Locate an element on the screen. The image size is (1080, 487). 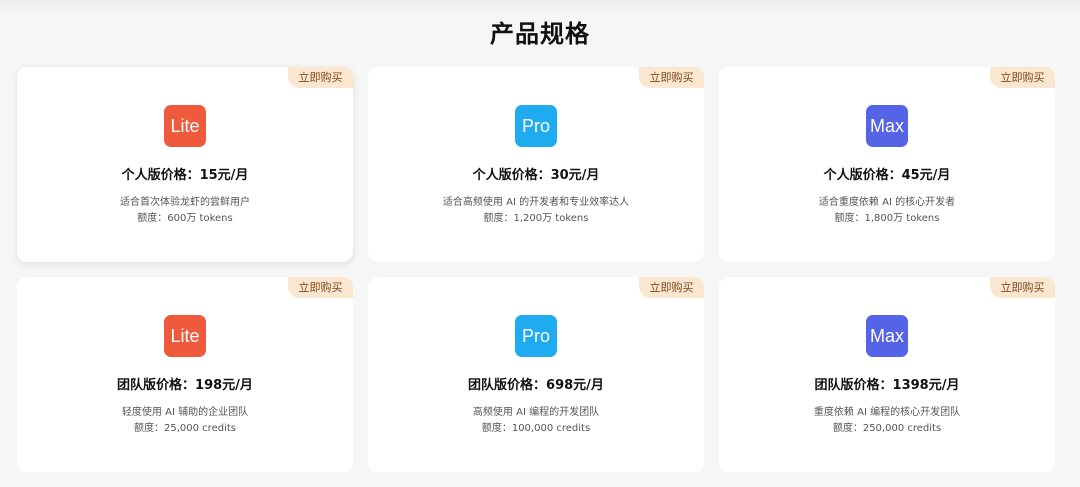
plan-description: 轻度使用 AI 辅助的企业团队 is located at coordinates (185, 412).